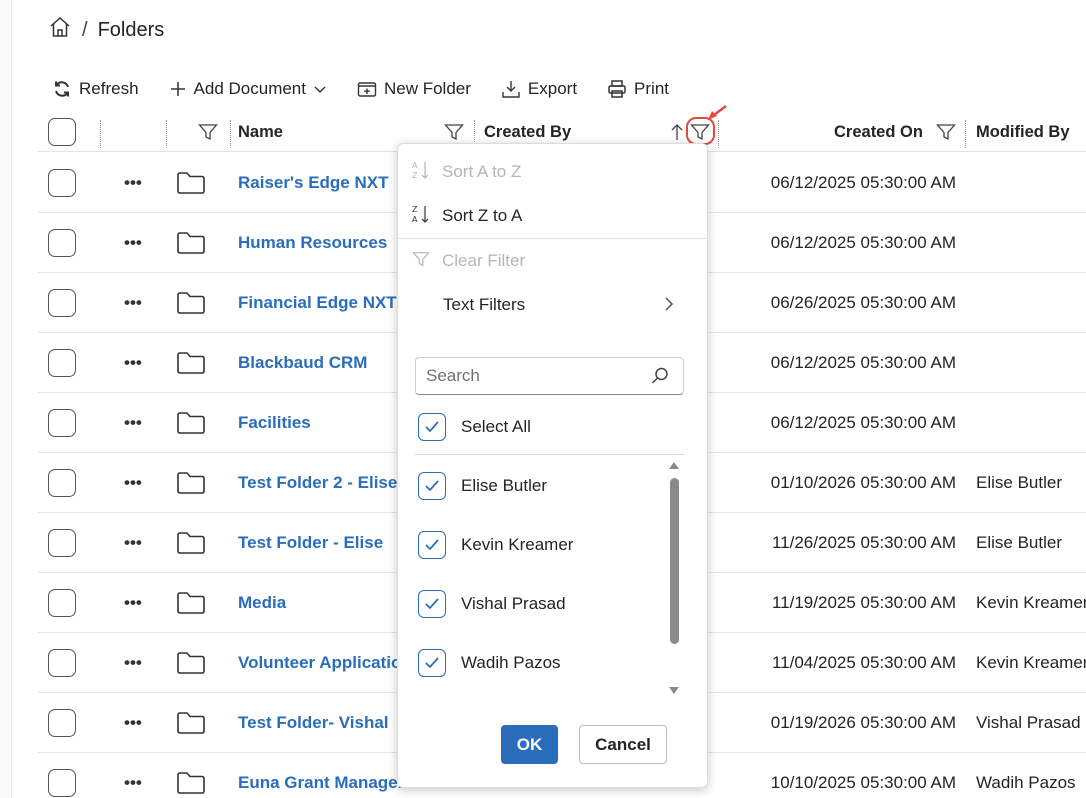  I want to click on export-button: Export, so click(539, 89).